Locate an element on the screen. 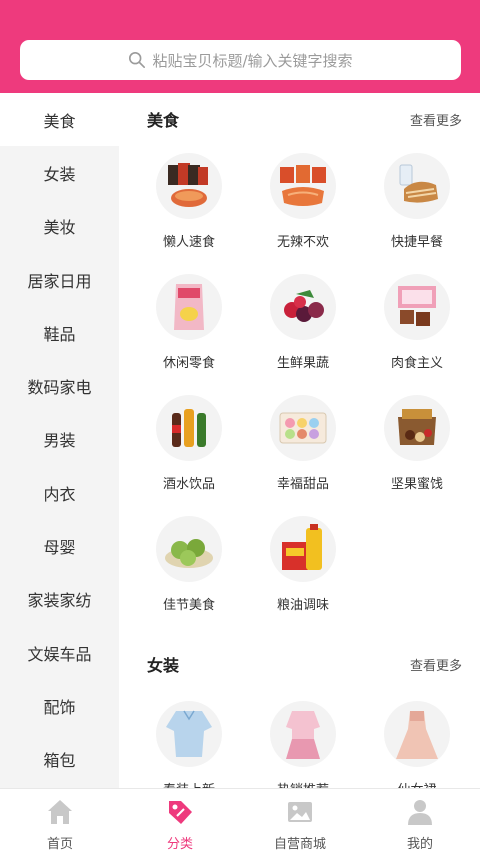 The image size is (480, 853). sidebar-item-label: 文娱车品 is located at coordinates (59, 654).